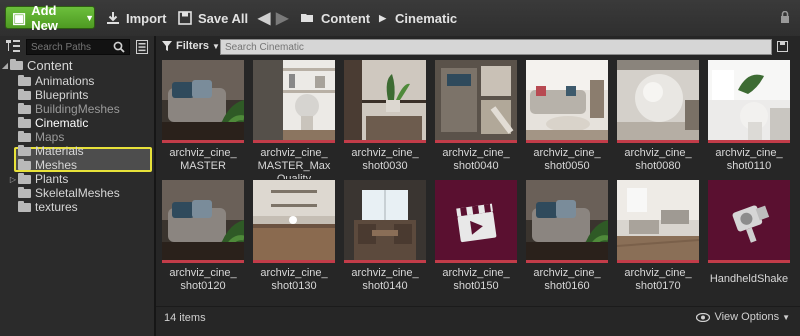  What do you see at coordinates (264, 18) in the screenshot?
I see `history-back-button: ◀` at bounding box center [264, 18].